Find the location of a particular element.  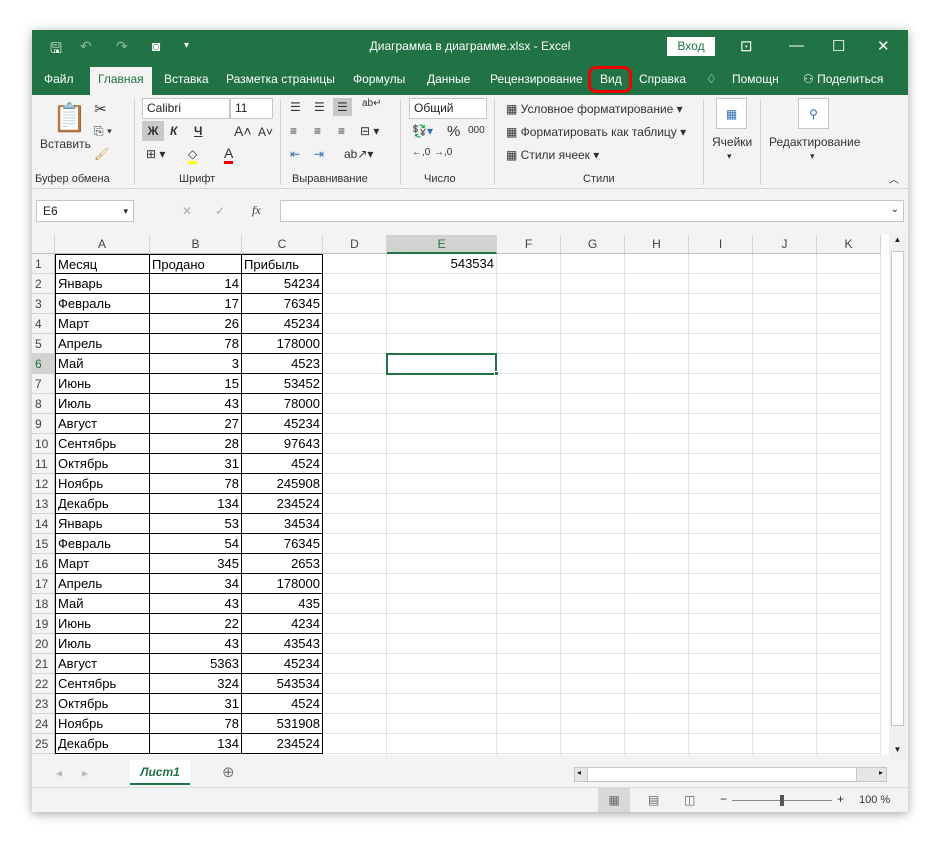

cell-h2 is located at coordinates (657, 284).